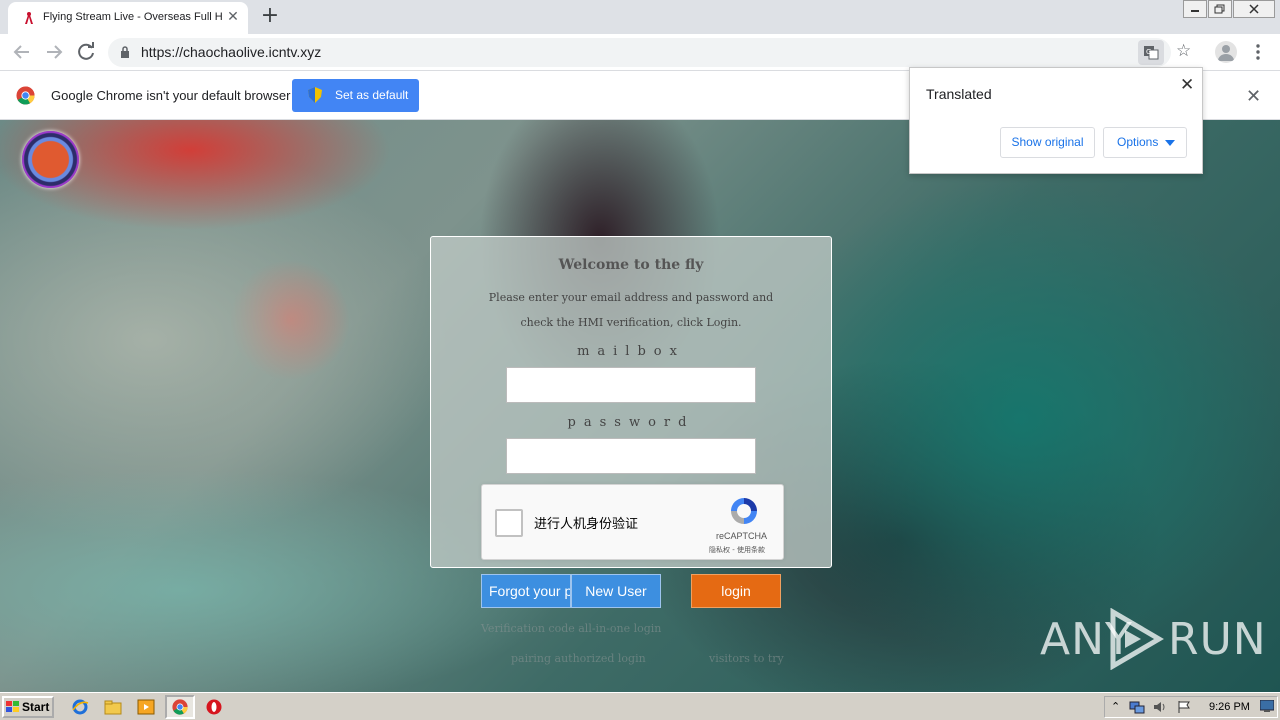  Describe the element at coordinates (586, 524) in the screenshot. I see `recaptcha-text: 进行人机身份验证` at that location.